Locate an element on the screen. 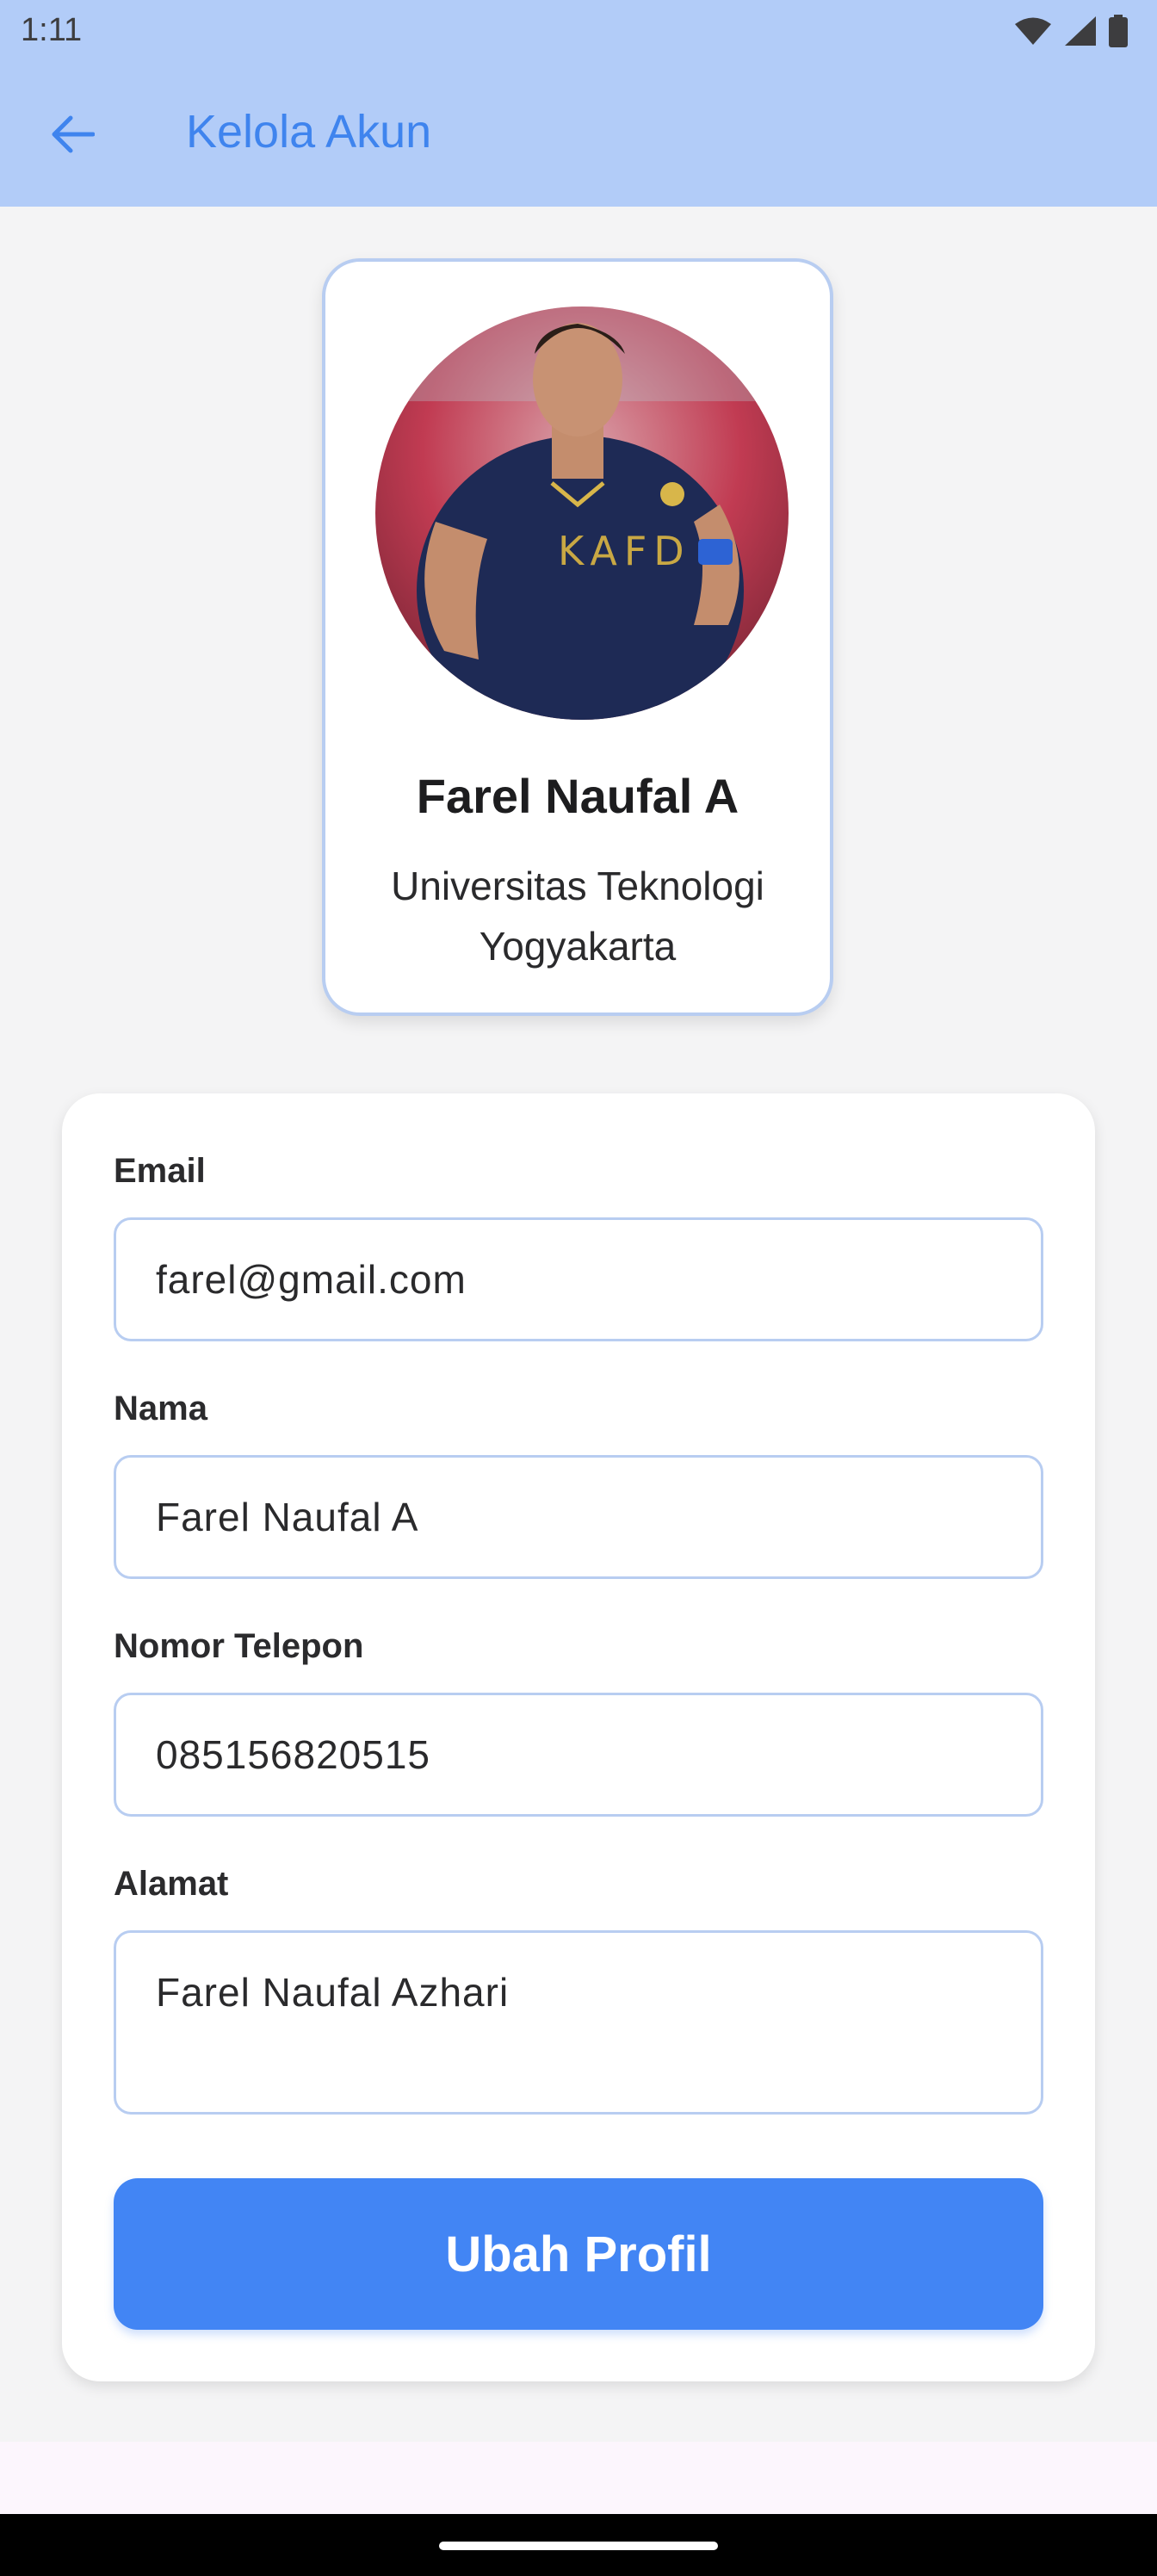 This screenshot has height=2576, width=1157. profile-university: Universitas Teknologi Yogyakarta is located at coordinates (578, 917).